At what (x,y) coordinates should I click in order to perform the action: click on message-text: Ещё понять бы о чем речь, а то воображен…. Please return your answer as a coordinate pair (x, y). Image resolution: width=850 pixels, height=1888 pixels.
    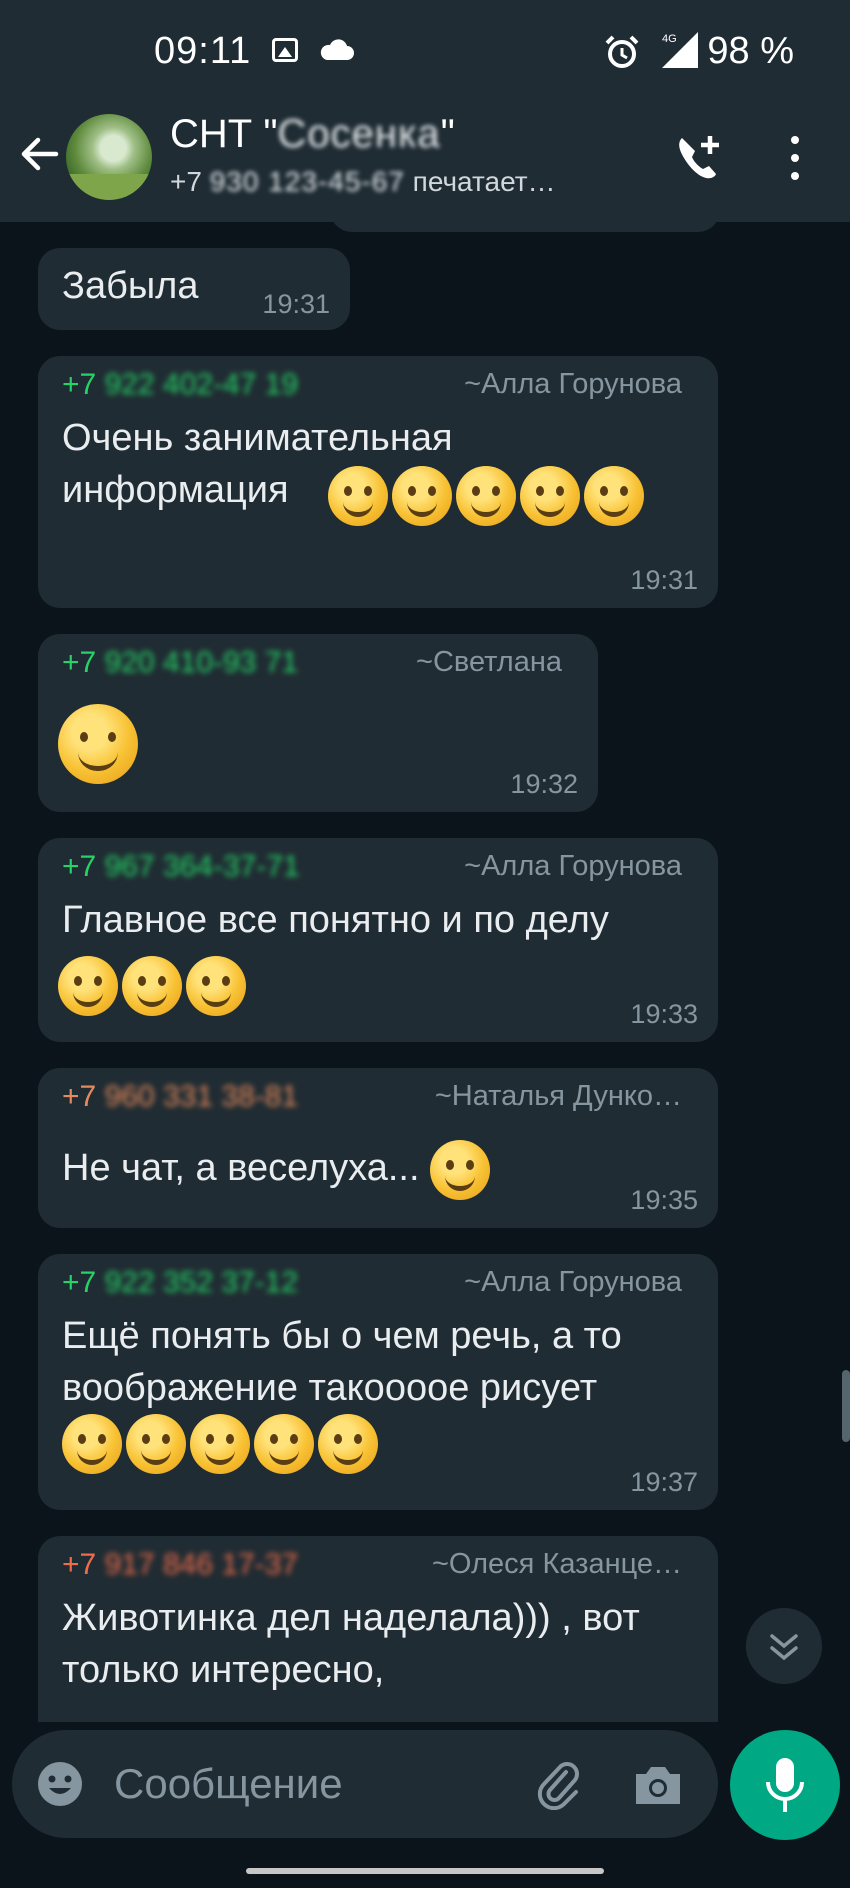
    Looking at the image, I should click on (357, 1392).